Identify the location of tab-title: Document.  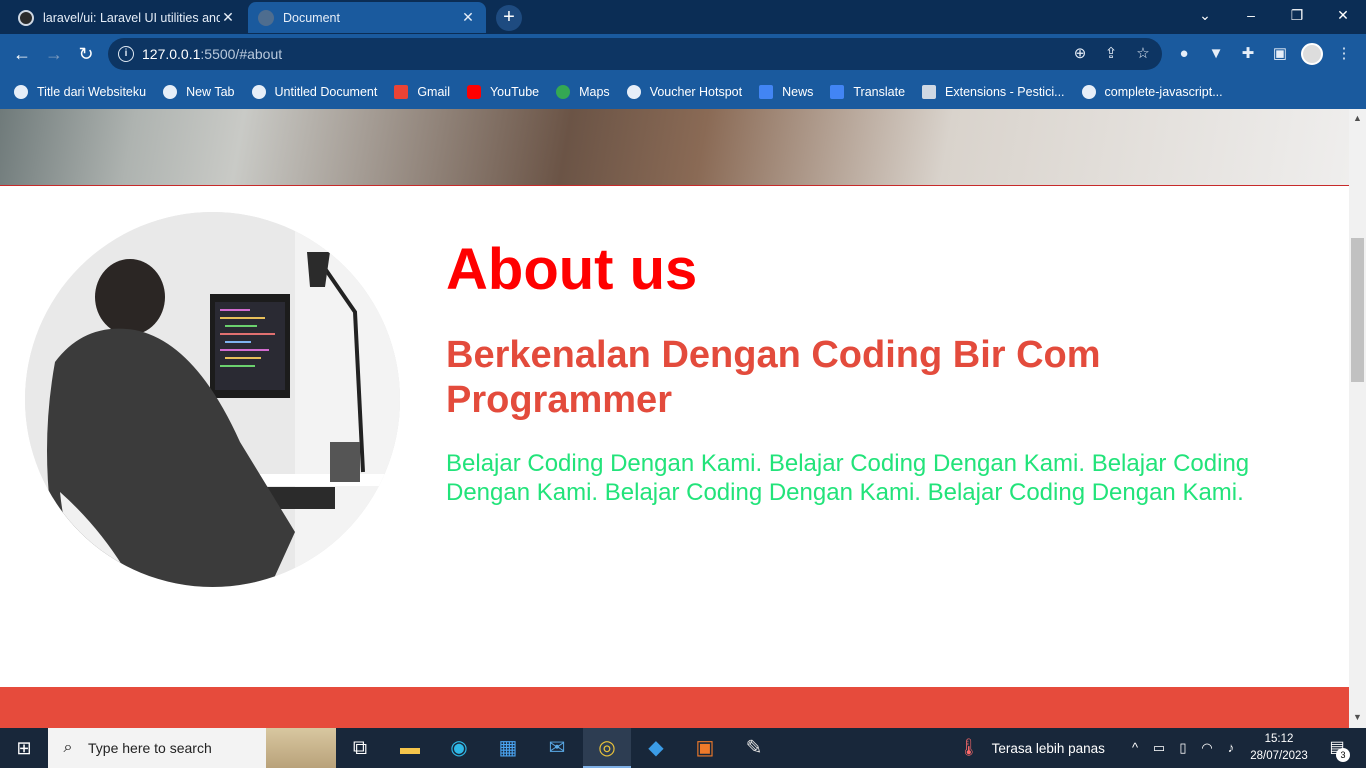
(311, 17).